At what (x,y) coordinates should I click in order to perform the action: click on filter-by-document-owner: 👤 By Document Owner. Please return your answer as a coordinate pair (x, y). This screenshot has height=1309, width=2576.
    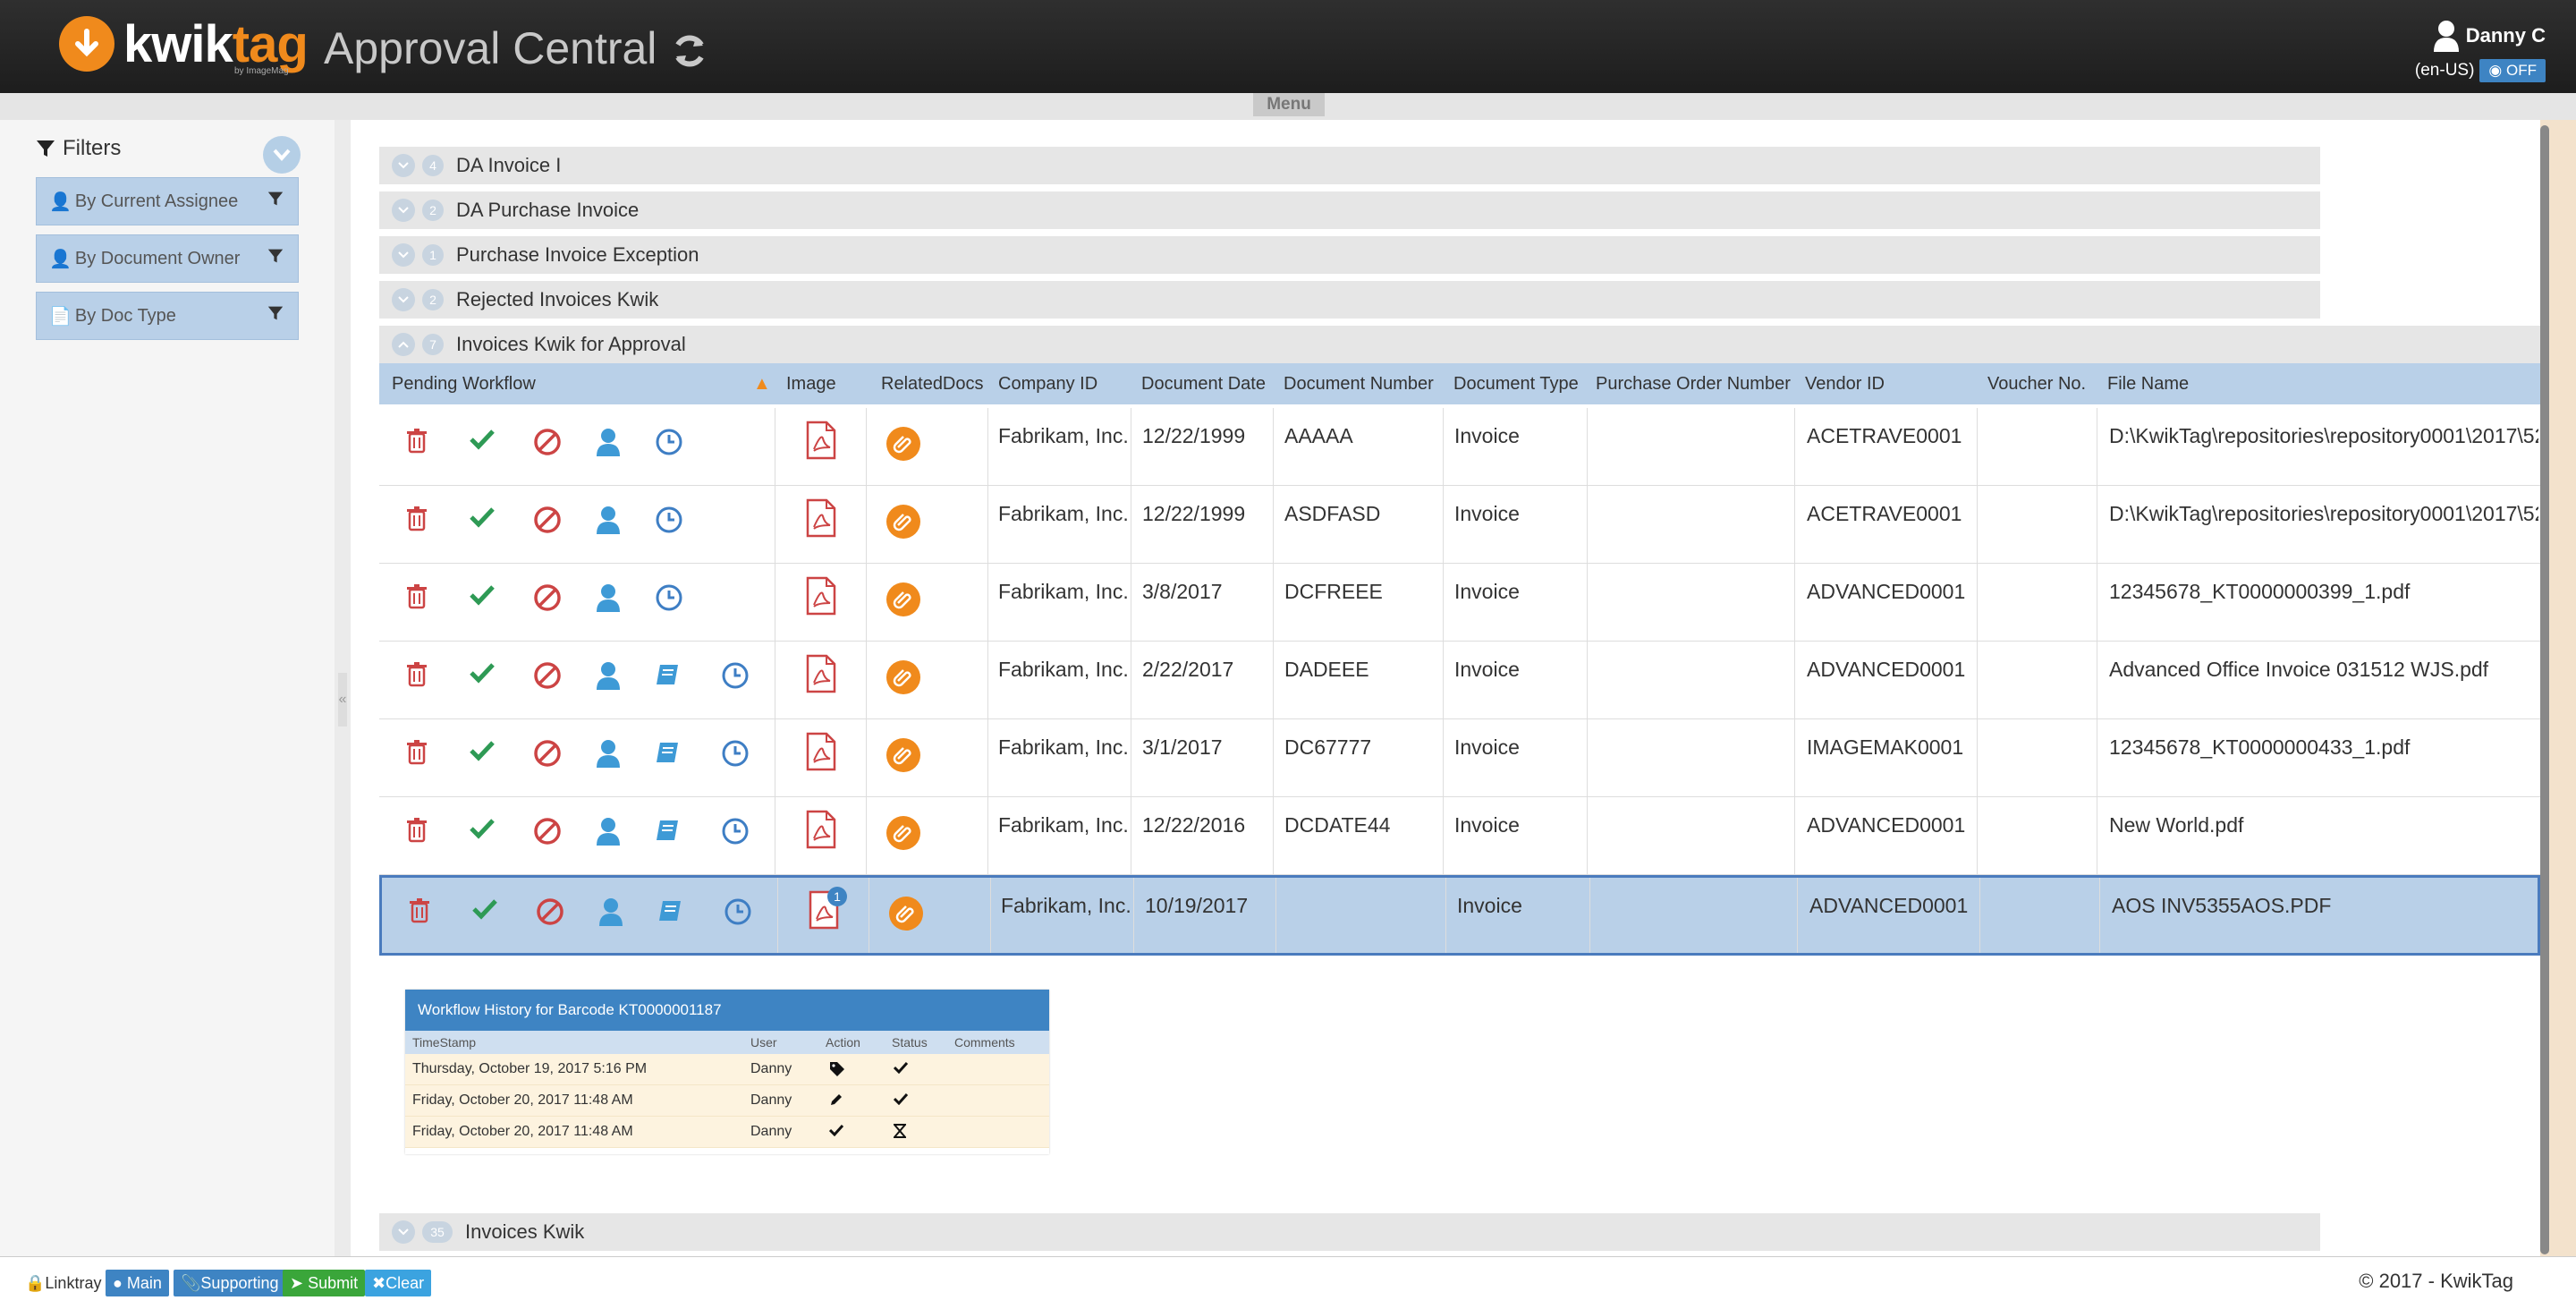
    Looking at the image, I should click on (167, 258).